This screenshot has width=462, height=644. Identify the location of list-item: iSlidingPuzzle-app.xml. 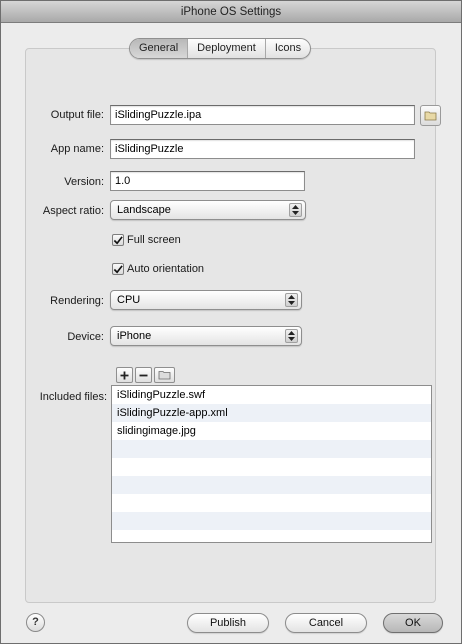
(271, 413).